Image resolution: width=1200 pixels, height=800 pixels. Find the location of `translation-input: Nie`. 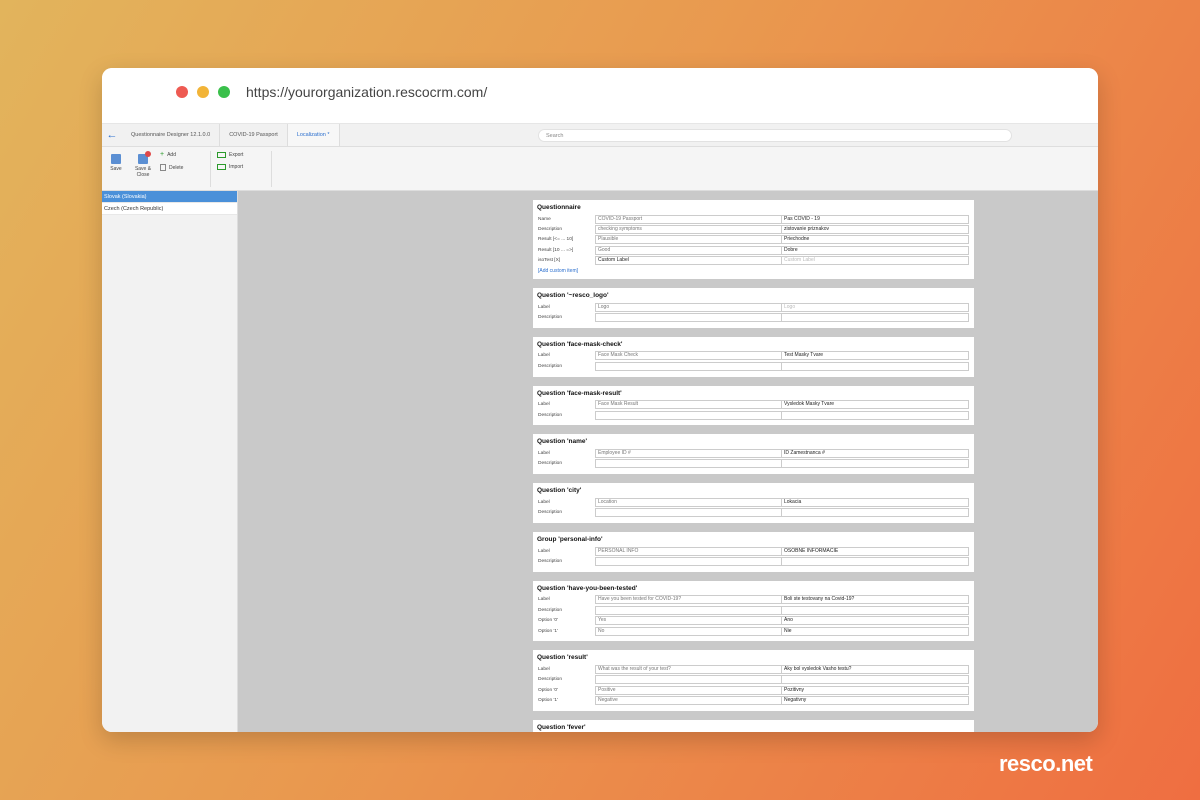

translation-input: Nie is located at coordinates (875, 631).